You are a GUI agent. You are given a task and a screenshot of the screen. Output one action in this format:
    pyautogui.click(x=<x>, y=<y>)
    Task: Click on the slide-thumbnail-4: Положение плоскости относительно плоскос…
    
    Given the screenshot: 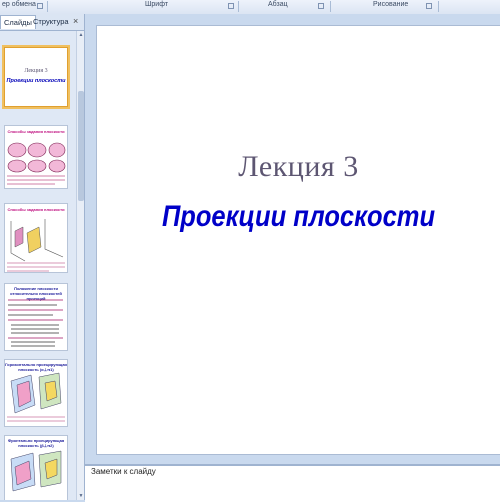 What is the action you would take?
    pyautogui.click(x=36, y=317)
    